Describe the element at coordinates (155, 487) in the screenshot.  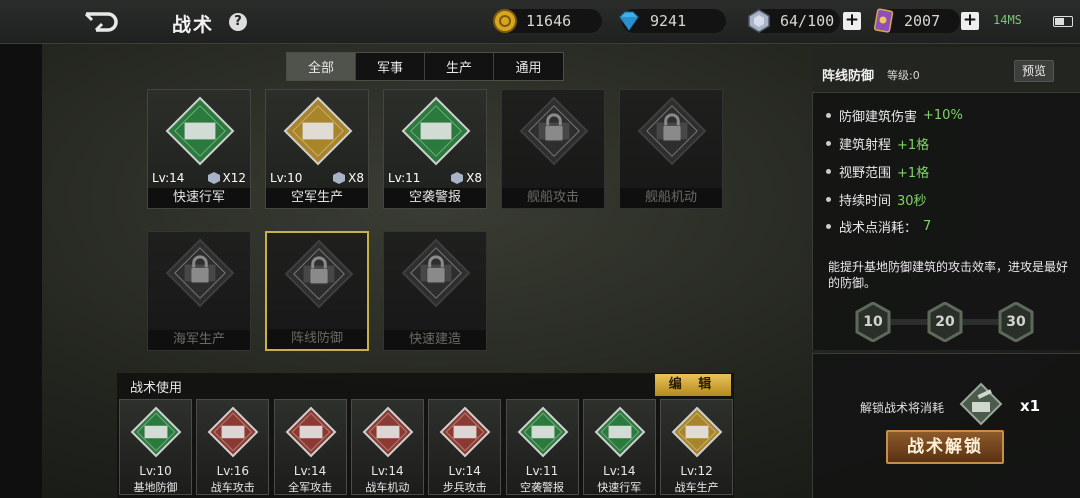
I see `usage-name: 基地防御` at that location.